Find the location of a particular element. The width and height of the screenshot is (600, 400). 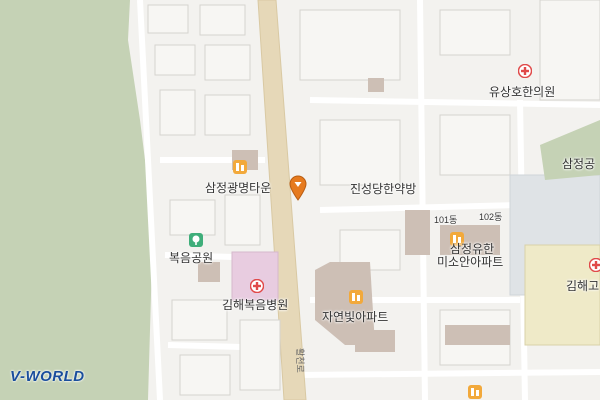

label-samjeong-right: 삼정공 is located at coordinates (578, 163).